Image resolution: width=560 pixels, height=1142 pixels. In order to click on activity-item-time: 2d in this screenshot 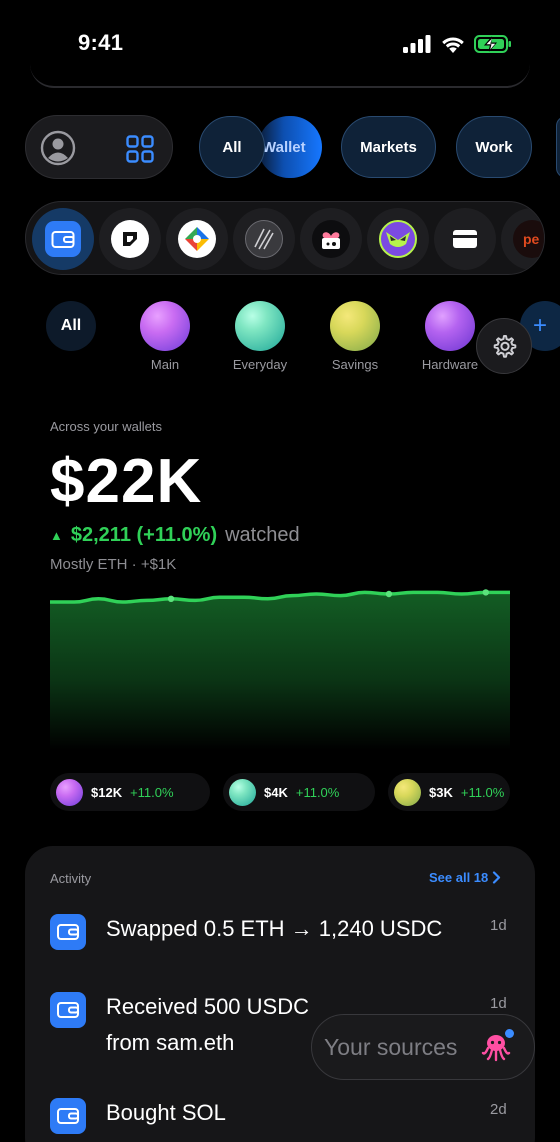, I will do `click(498, 1109)`.